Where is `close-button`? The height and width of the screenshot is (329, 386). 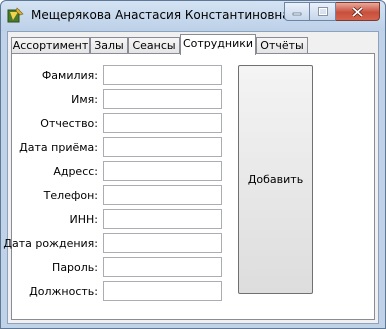 close-button is located at coordinates (358, 11).